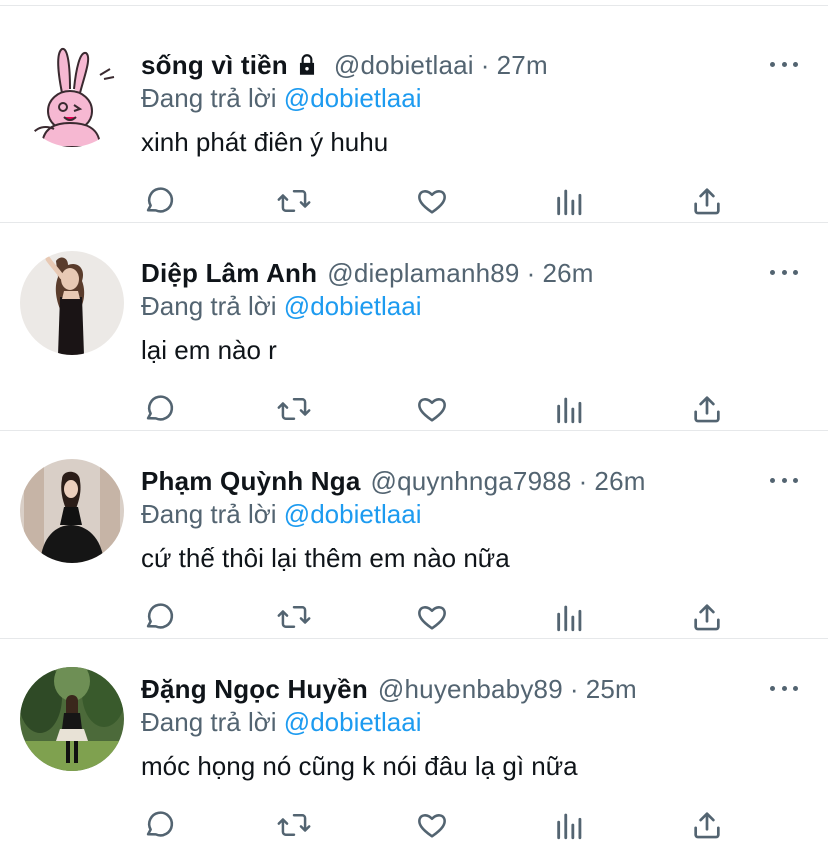 The width and height of the screenshot is (828, 847). What do you see at coordinates (471, 481) in the screenshot?
I see `user-handle: @quynhnga7988` at bounding box center [471, 481].